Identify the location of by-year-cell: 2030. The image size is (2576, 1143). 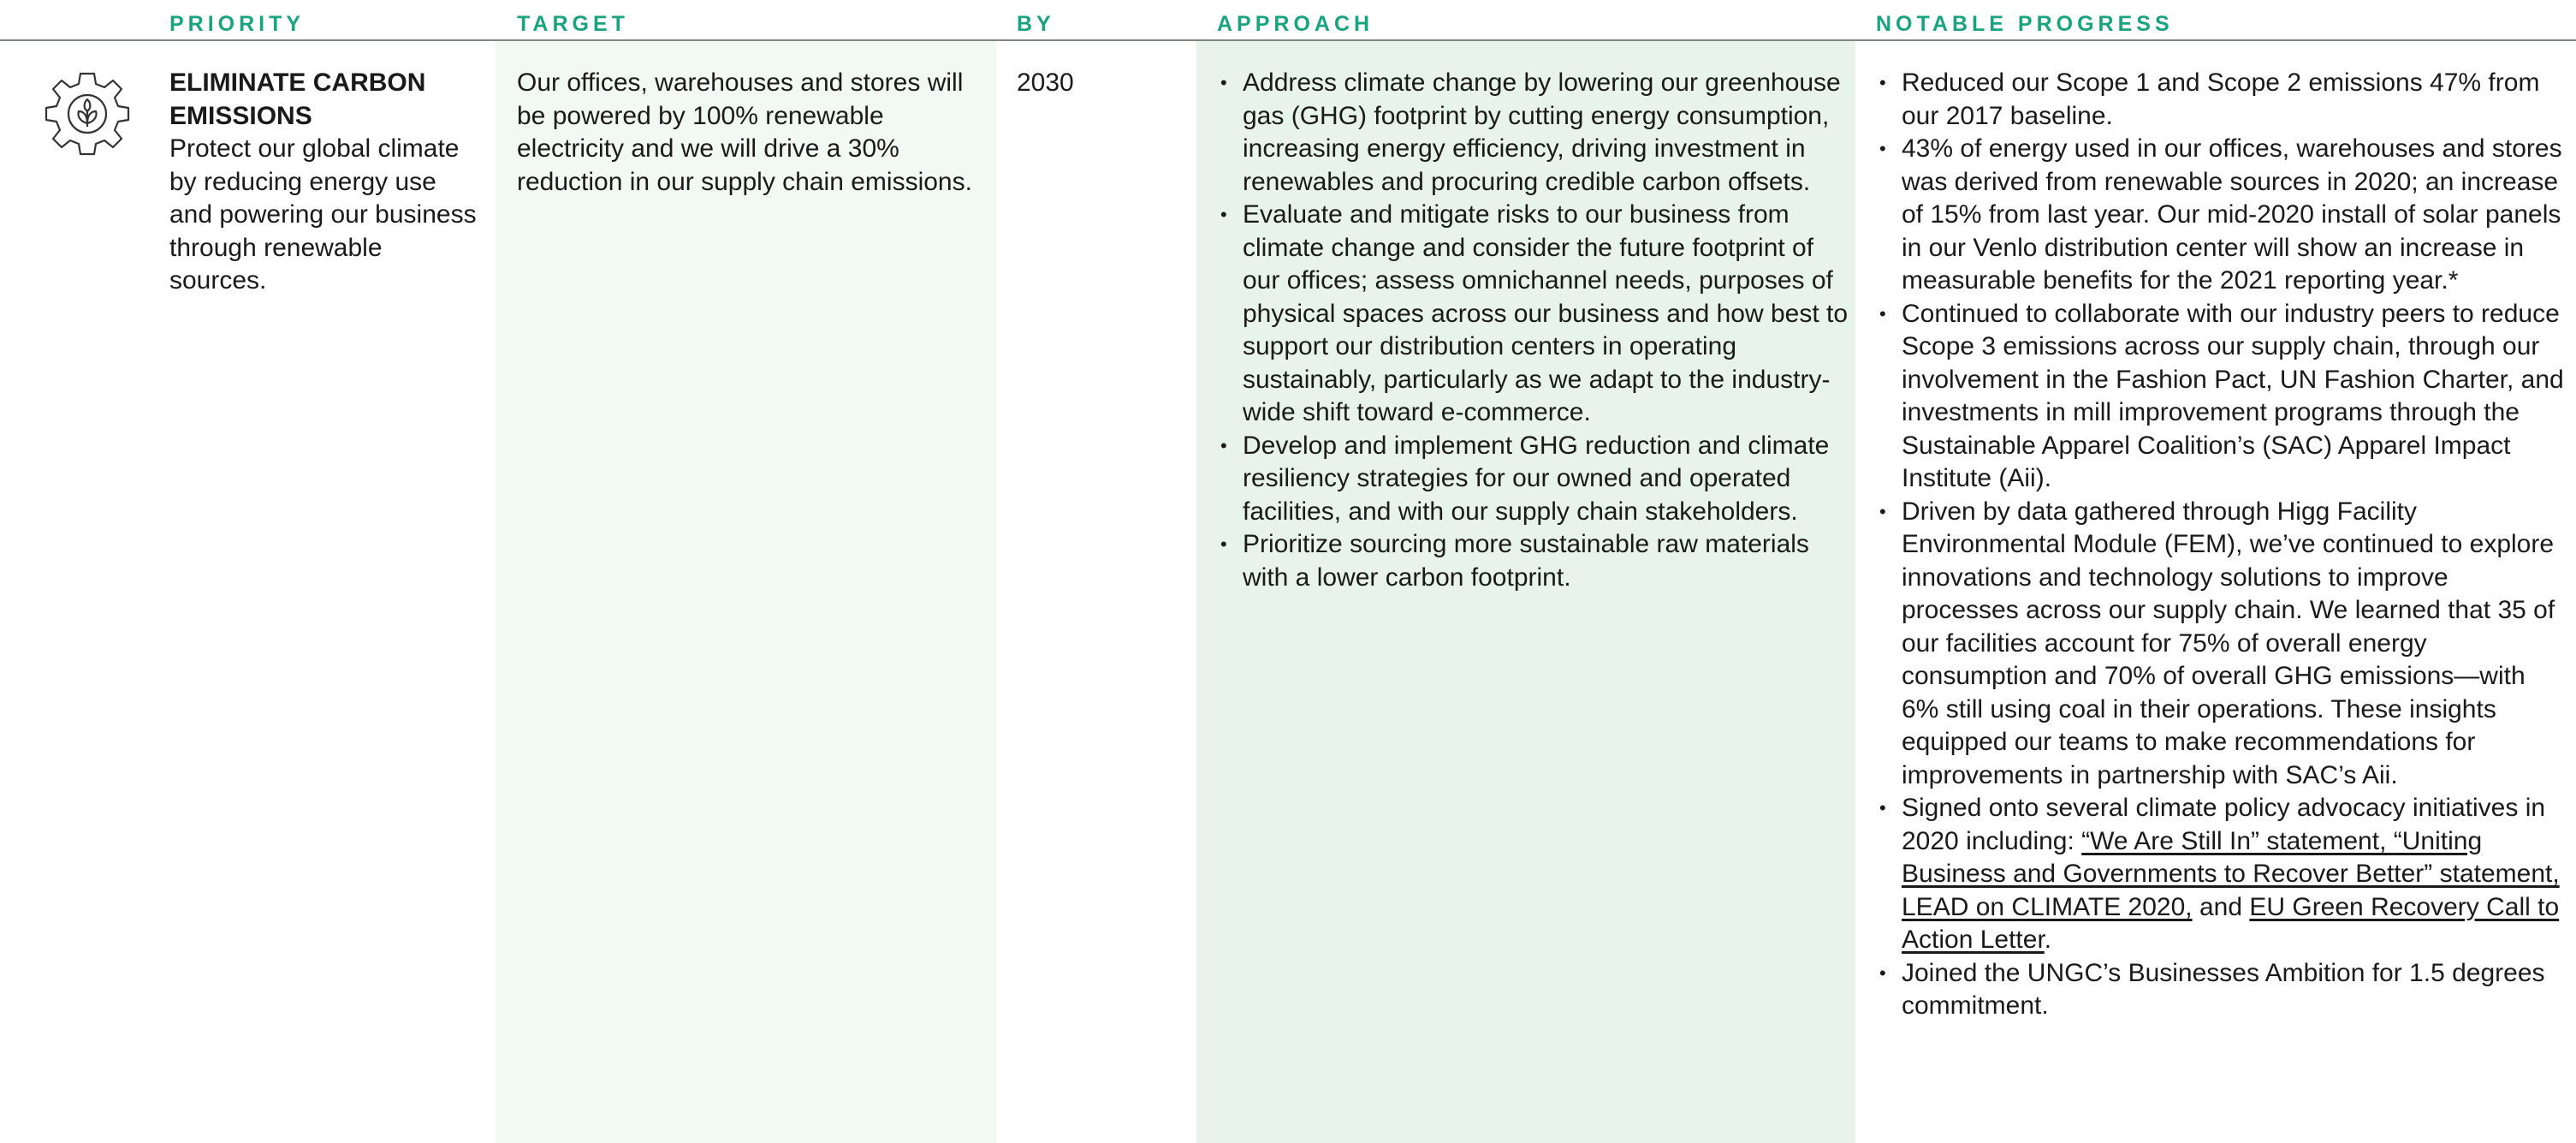
(1045, 82).